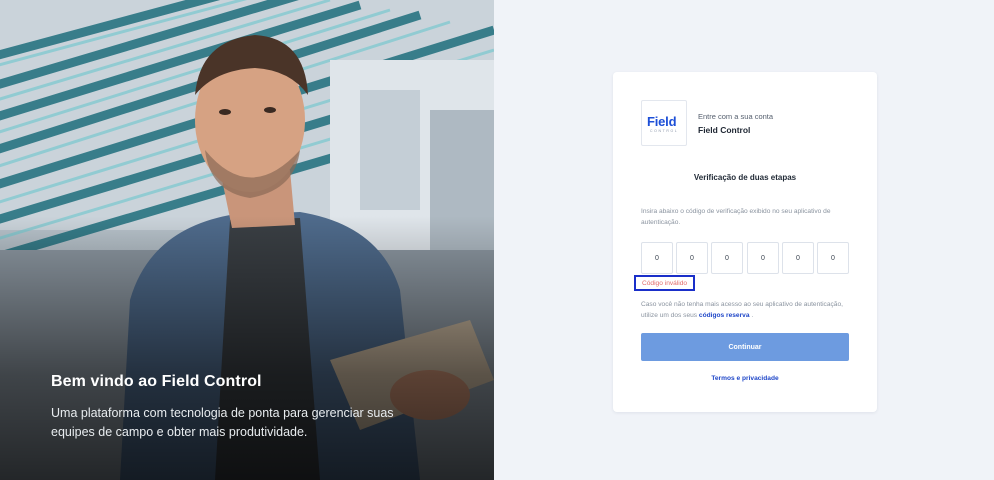 The height and width of the screenshot is (480, 994). Describe the element at coordinates (745, 347) in the screenshot. I see `continue-button: Continuar` at that location.